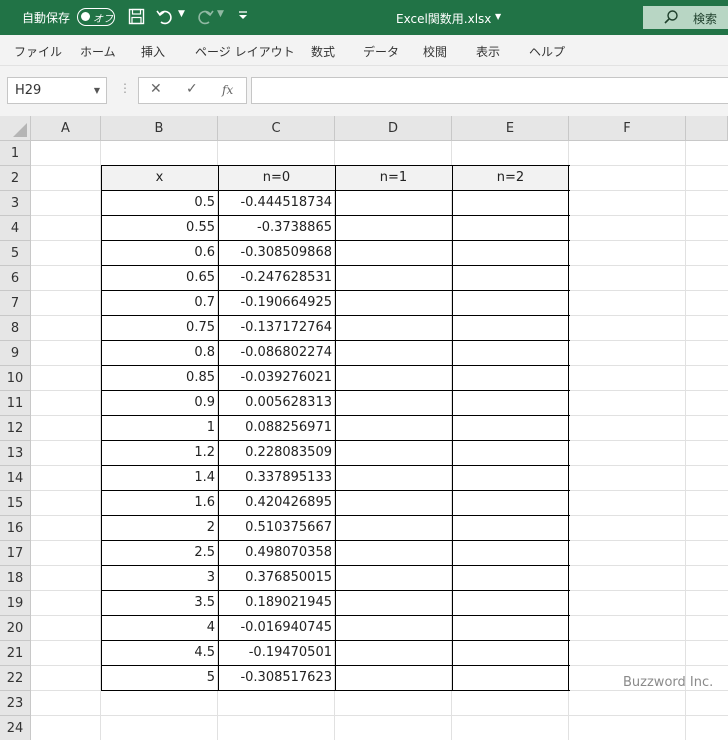  What do you see at coordinates (159, 528) in the screenshot?
I see `table-cell: 2` at bounding box center [159, 528].